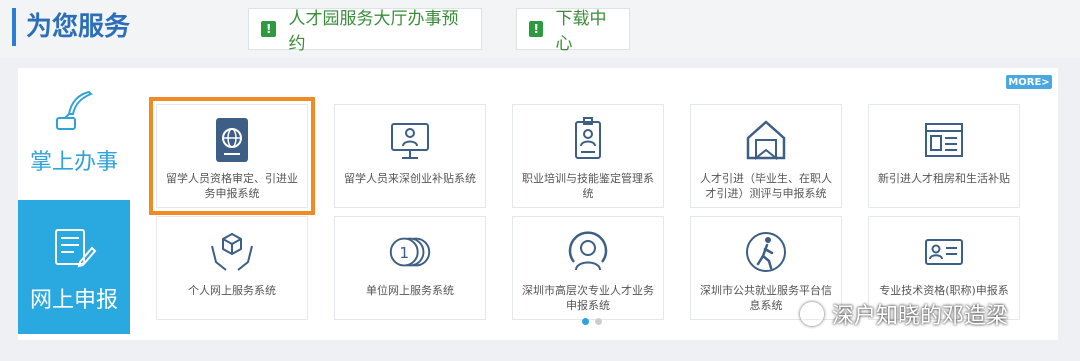 The width and height of the screenshot is (1080, 361). What do you see at coordinates (766, 252) in the screenshot?
I see `walking-person-icon` at bounding box center [766, 252].